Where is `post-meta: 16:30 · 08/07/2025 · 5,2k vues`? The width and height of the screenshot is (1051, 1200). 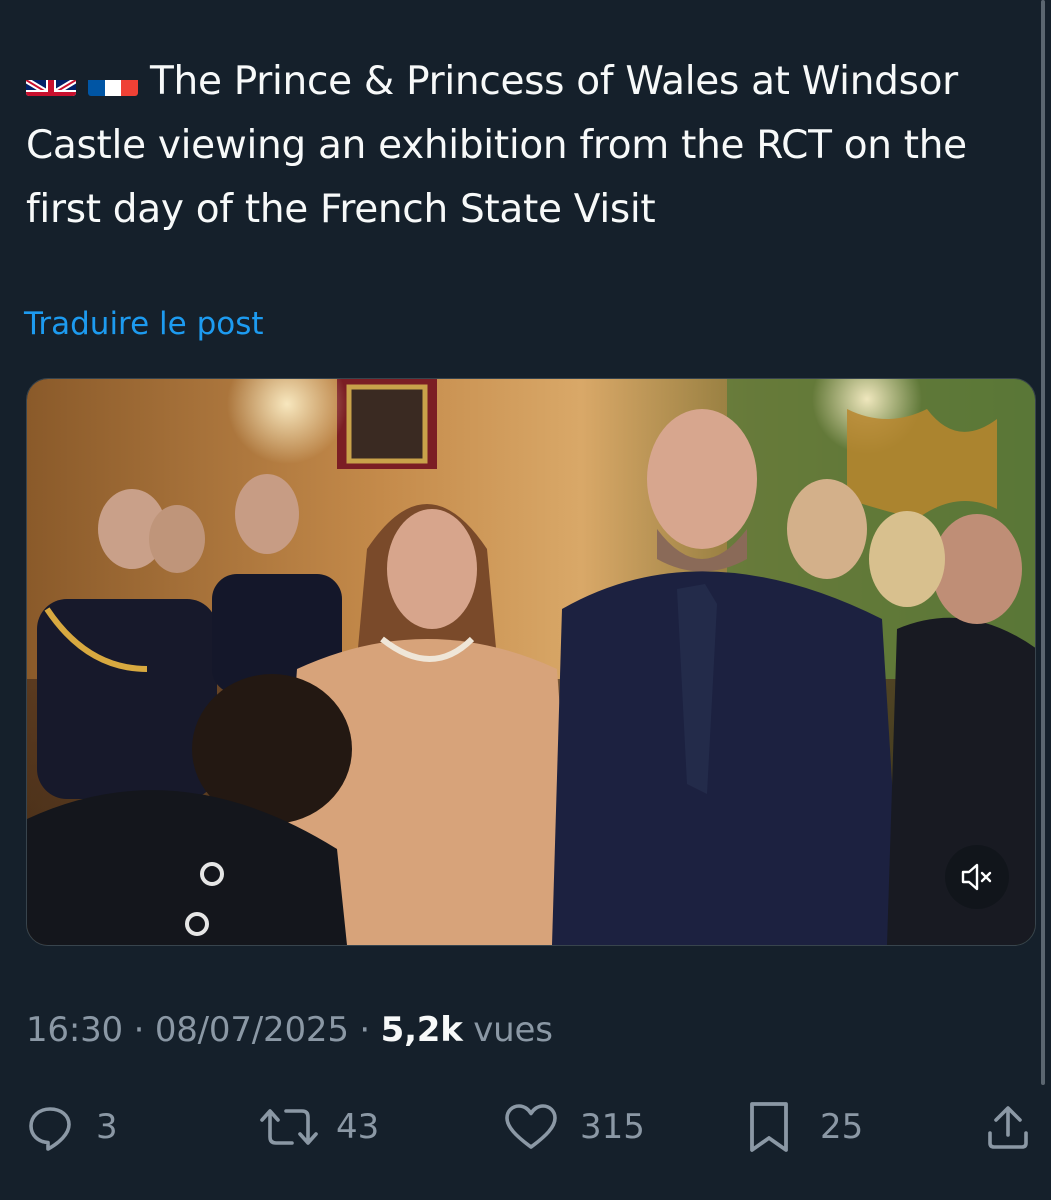
post-meta: 16:30 · 08/07/2025 · 5,2k vues is located at coordinates (289, 1030).